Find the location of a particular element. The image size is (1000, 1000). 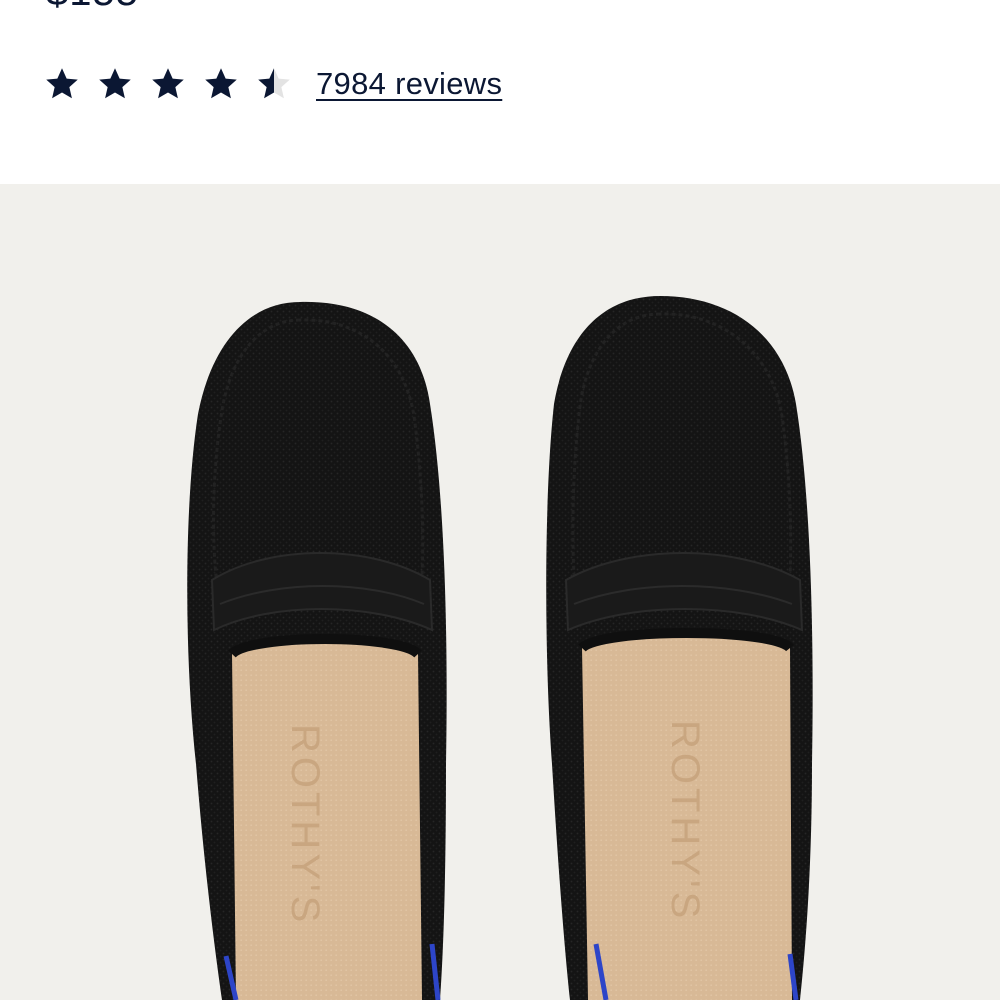

product-price: $155 is located at coordinates (92, 7).